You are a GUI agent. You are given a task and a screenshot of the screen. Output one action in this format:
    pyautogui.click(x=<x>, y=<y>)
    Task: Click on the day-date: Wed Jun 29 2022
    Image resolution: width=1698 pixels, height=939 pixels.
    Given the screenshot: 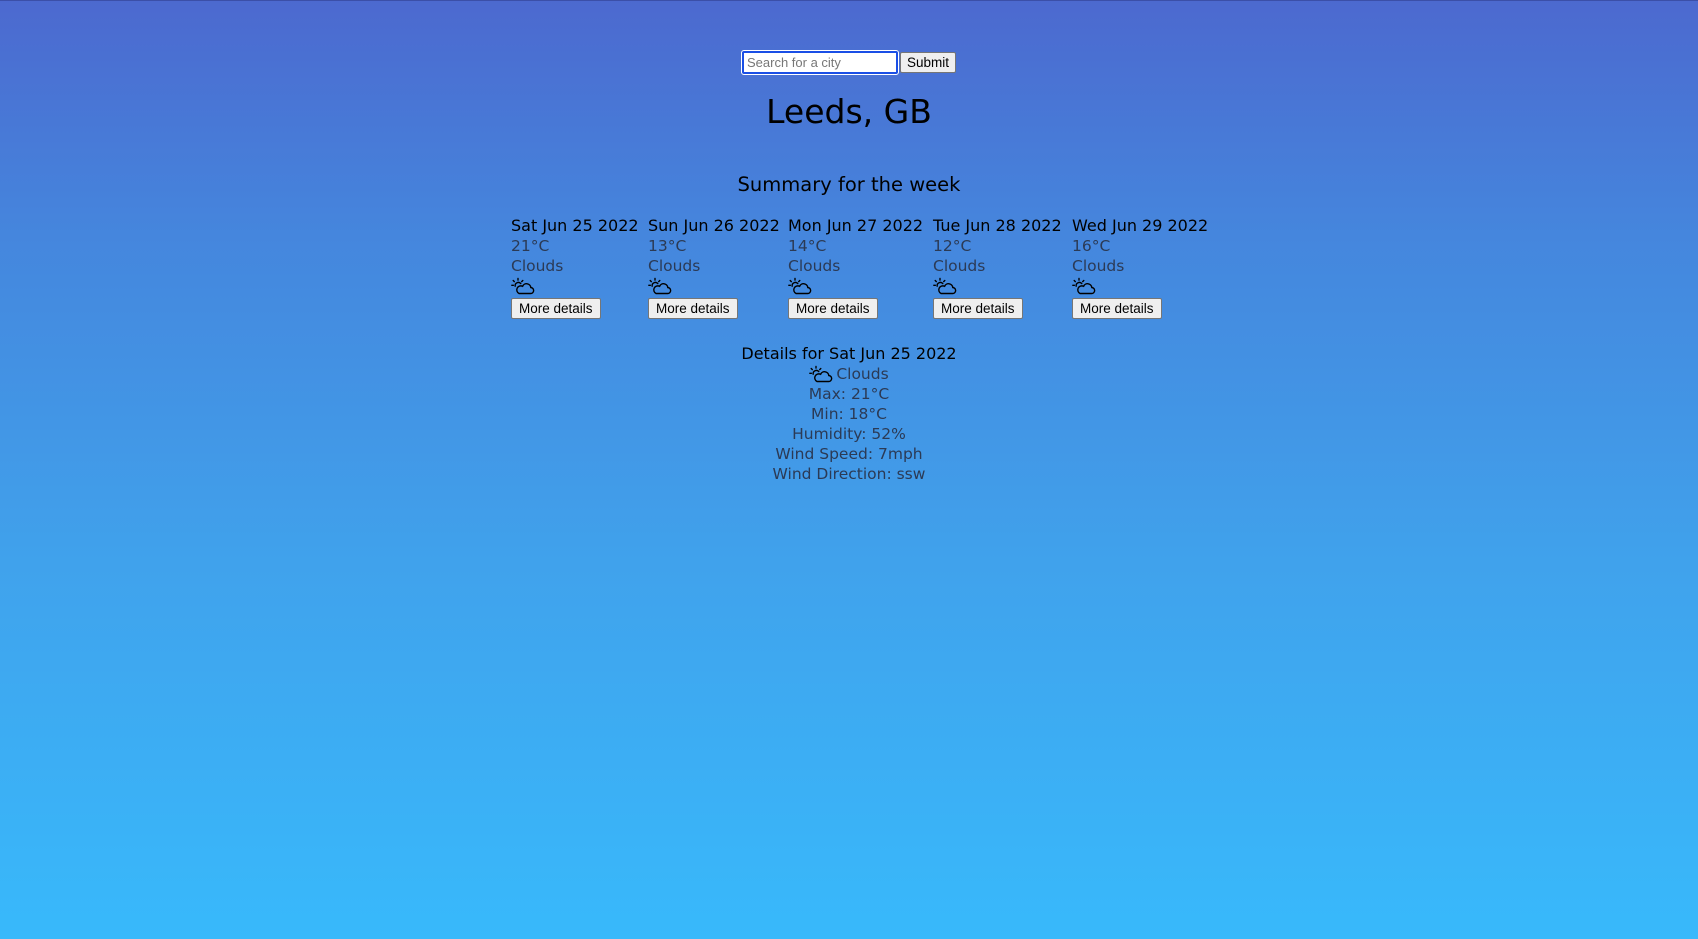 What is the action you would take?
    pyautogui.click(x=1140, y=225)
    